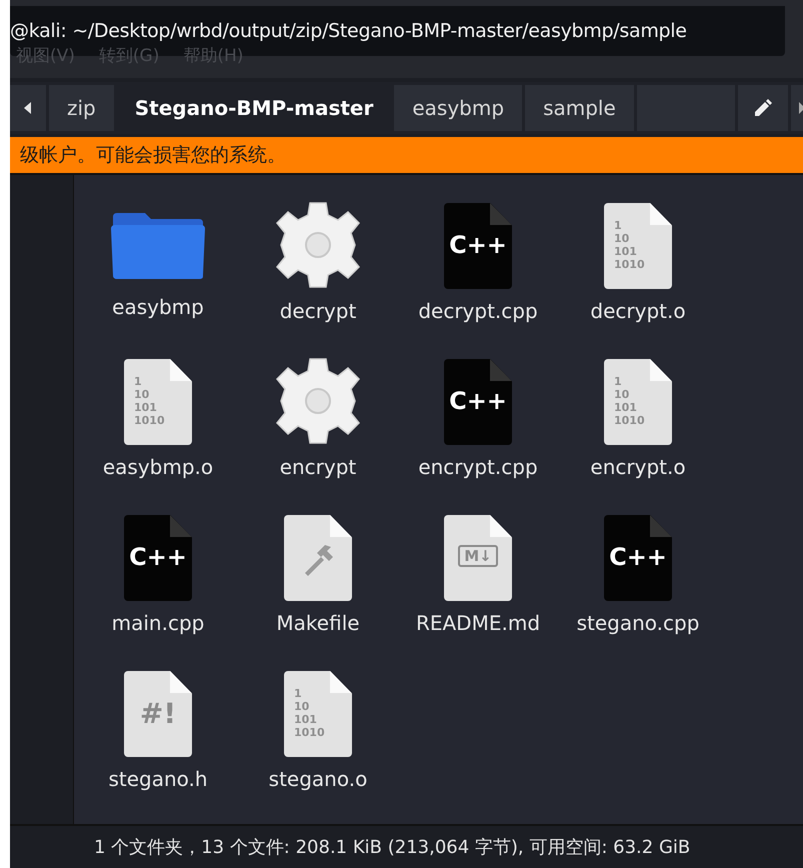 The height and width of the screenshot is (868, 803). What do you see at coordinates (638, 311) in the screenshot?
I see `file-name: decrypt.o` at bounding box center [638, 311].